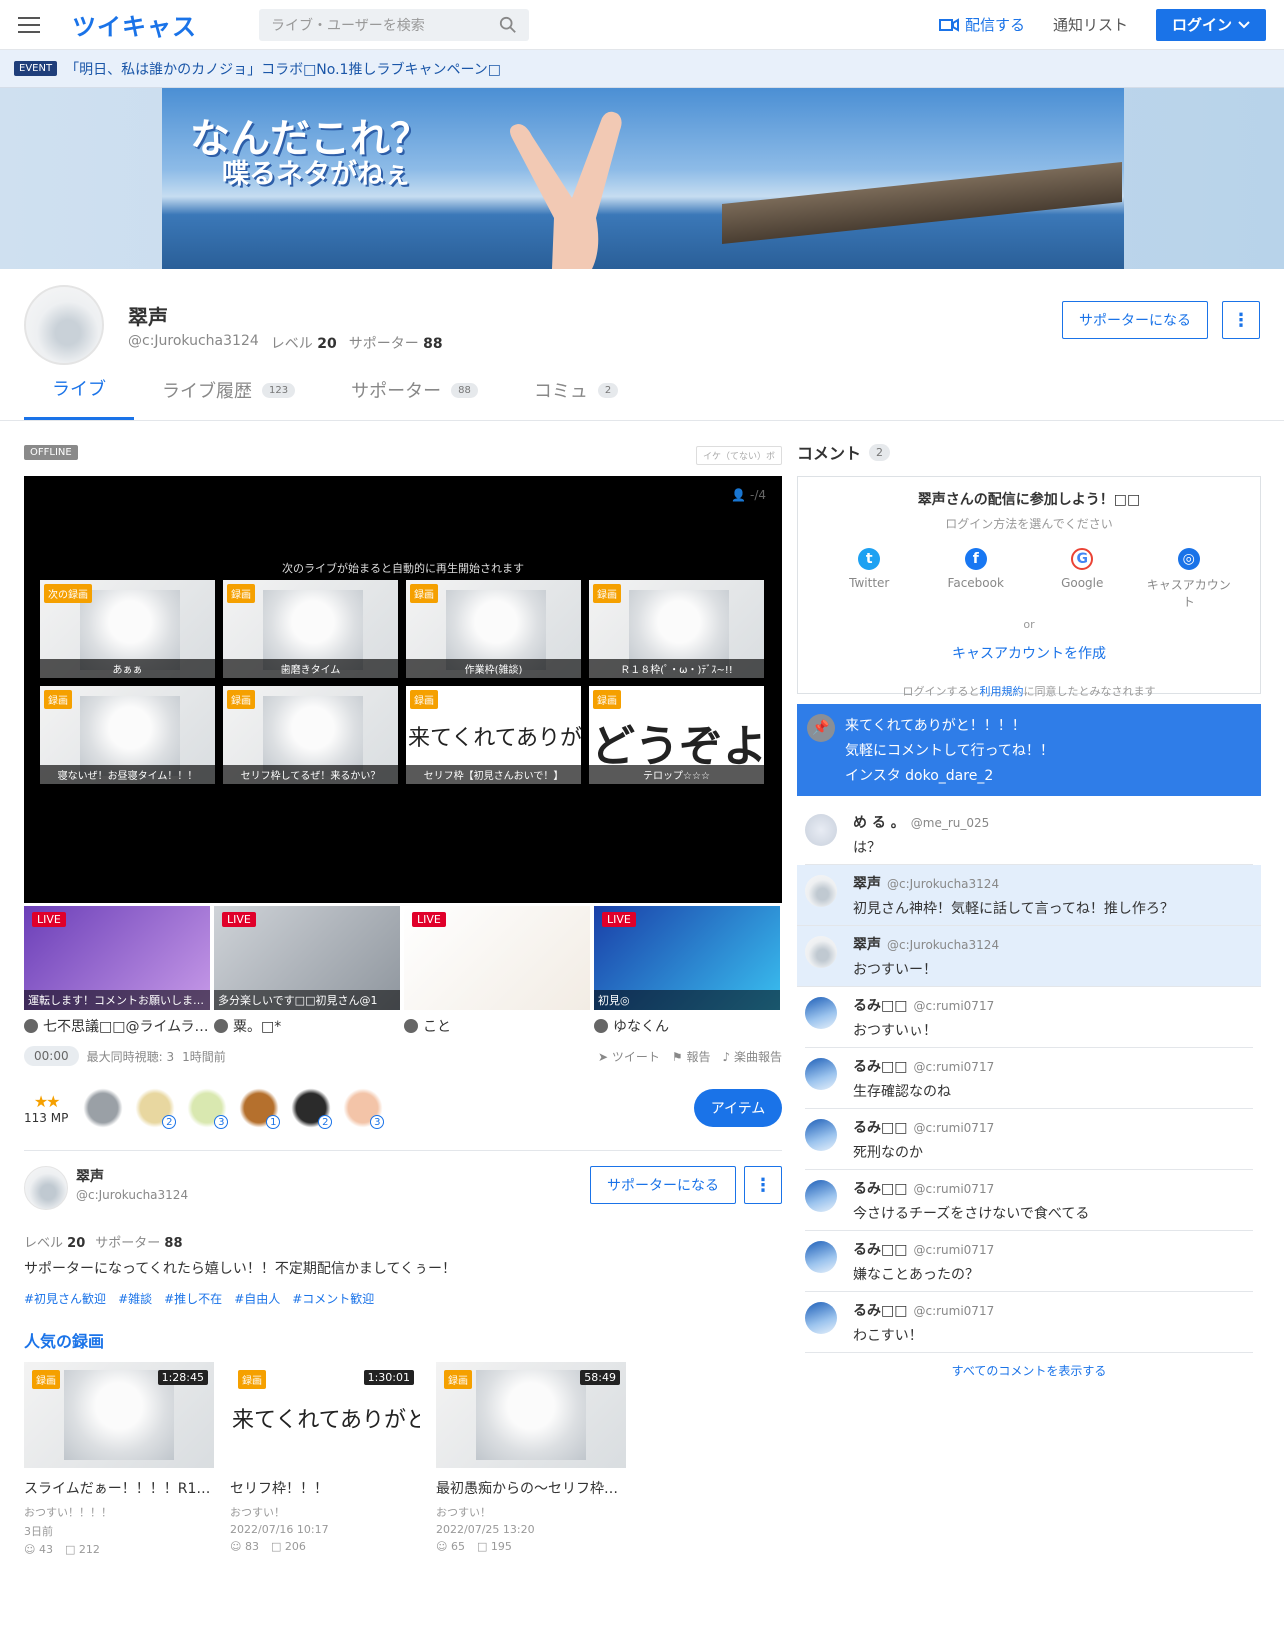  Describe the element at coordinates (531, 1415) in the screenshot. I see `video-thumb: 録画 58:49` at that location.